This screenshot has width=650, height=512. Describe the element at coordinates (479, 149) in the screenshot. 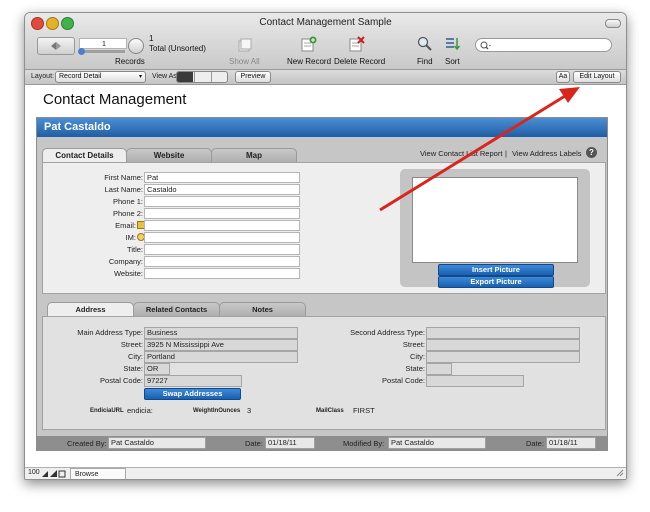

I see `red-arrow-annotation` at that location.